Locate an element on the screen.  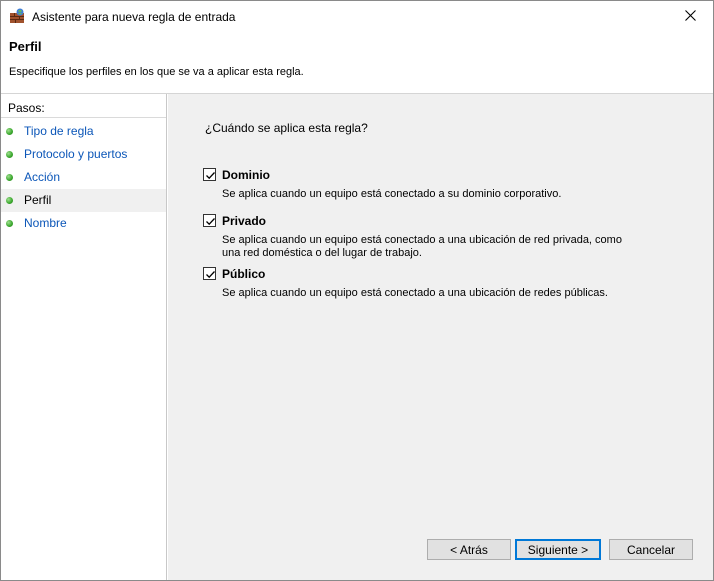
cancel-button: Cancelar is located at coordinates (651, 549).